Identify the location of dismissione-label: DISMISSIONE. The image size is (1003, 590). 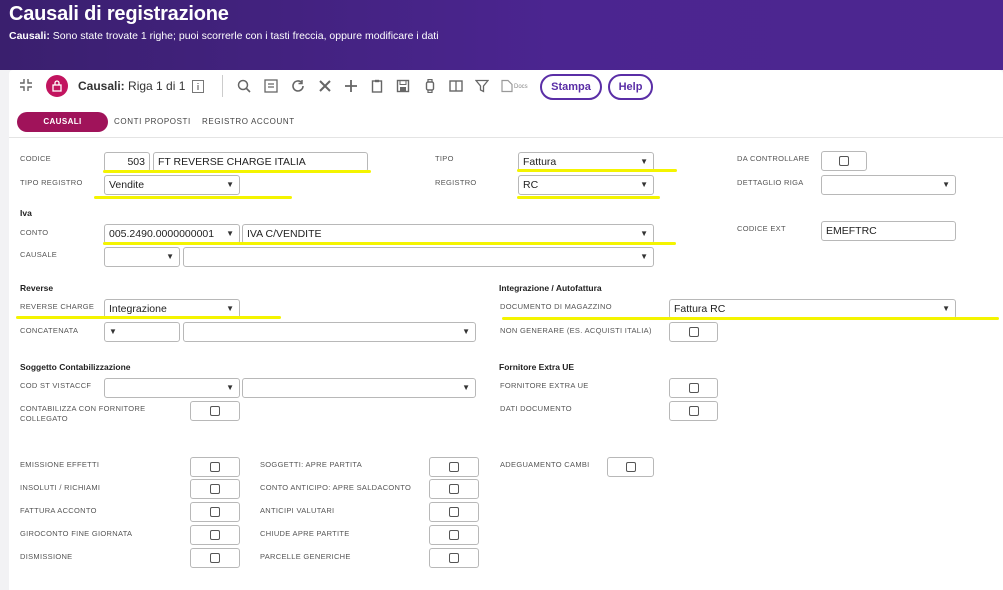
(46, 556).